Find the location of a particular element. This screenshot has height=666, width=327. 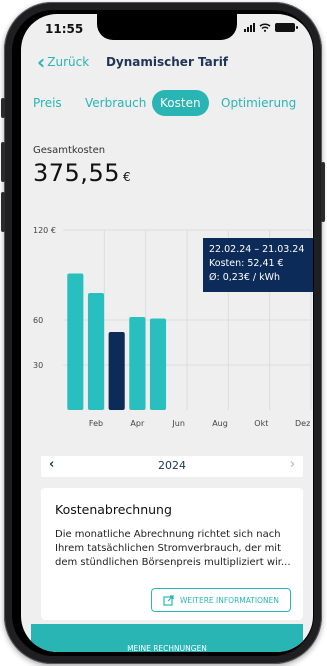

my-invoices-label: MEINE RECHNUNGEN is located at coordinates (167, 648).